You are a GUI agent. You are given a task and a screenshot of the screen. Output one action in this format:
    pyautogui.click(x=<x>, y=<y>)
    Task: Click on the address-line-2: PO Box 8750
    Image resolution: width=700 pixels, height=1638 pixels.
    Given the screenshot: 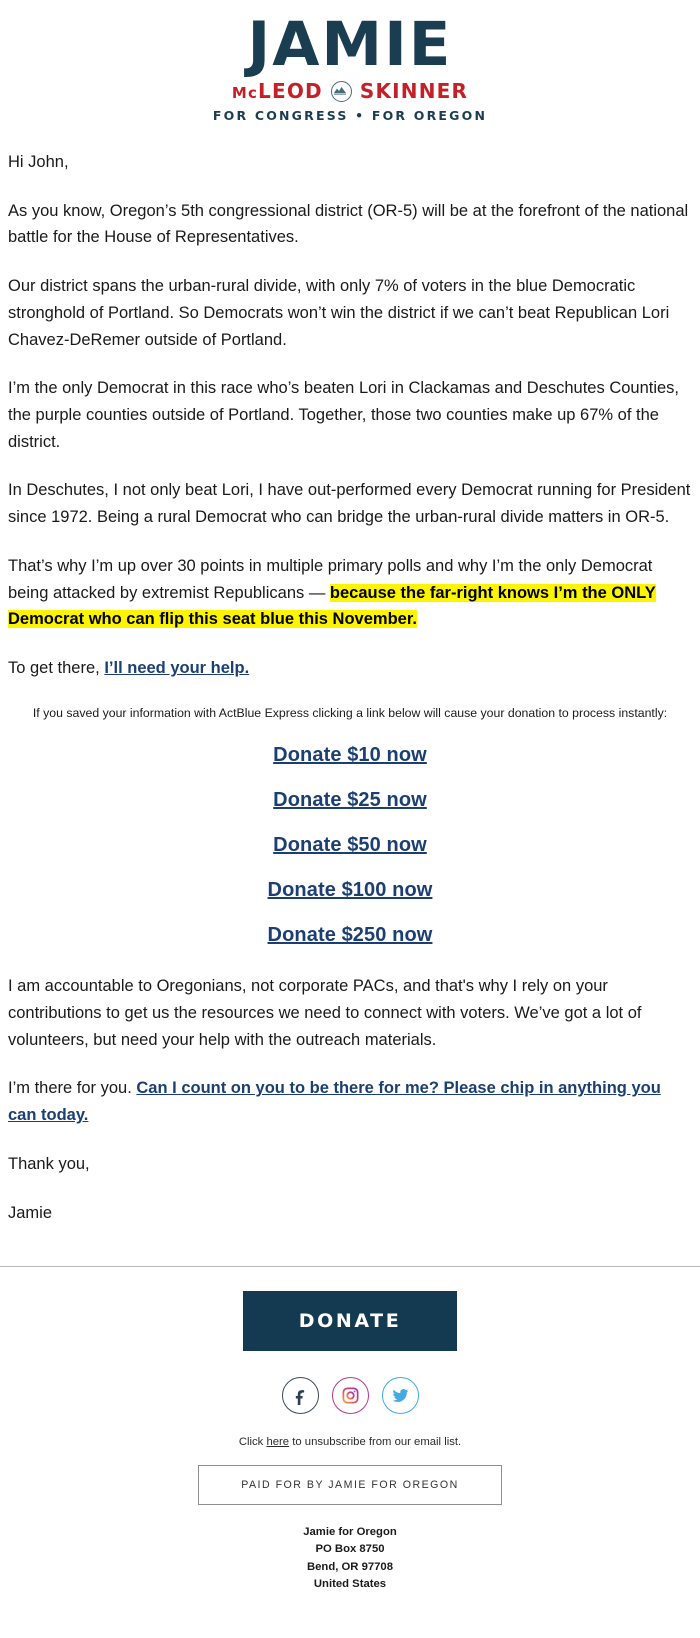 What is the action you would take?
    pyautogui.click(x=350, y=1549)
    